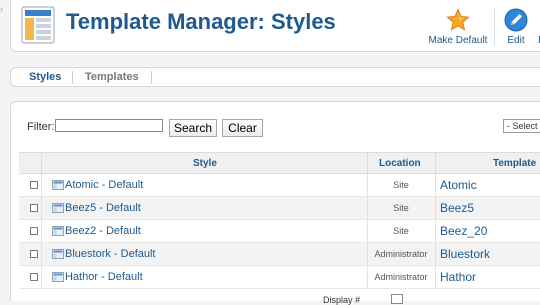 This screenshot has height=305, width=540. What do you see at coordinates (458, 40) in the screenshot?
I see `make-default-label: Make Default` at bounding box center [458, 40].